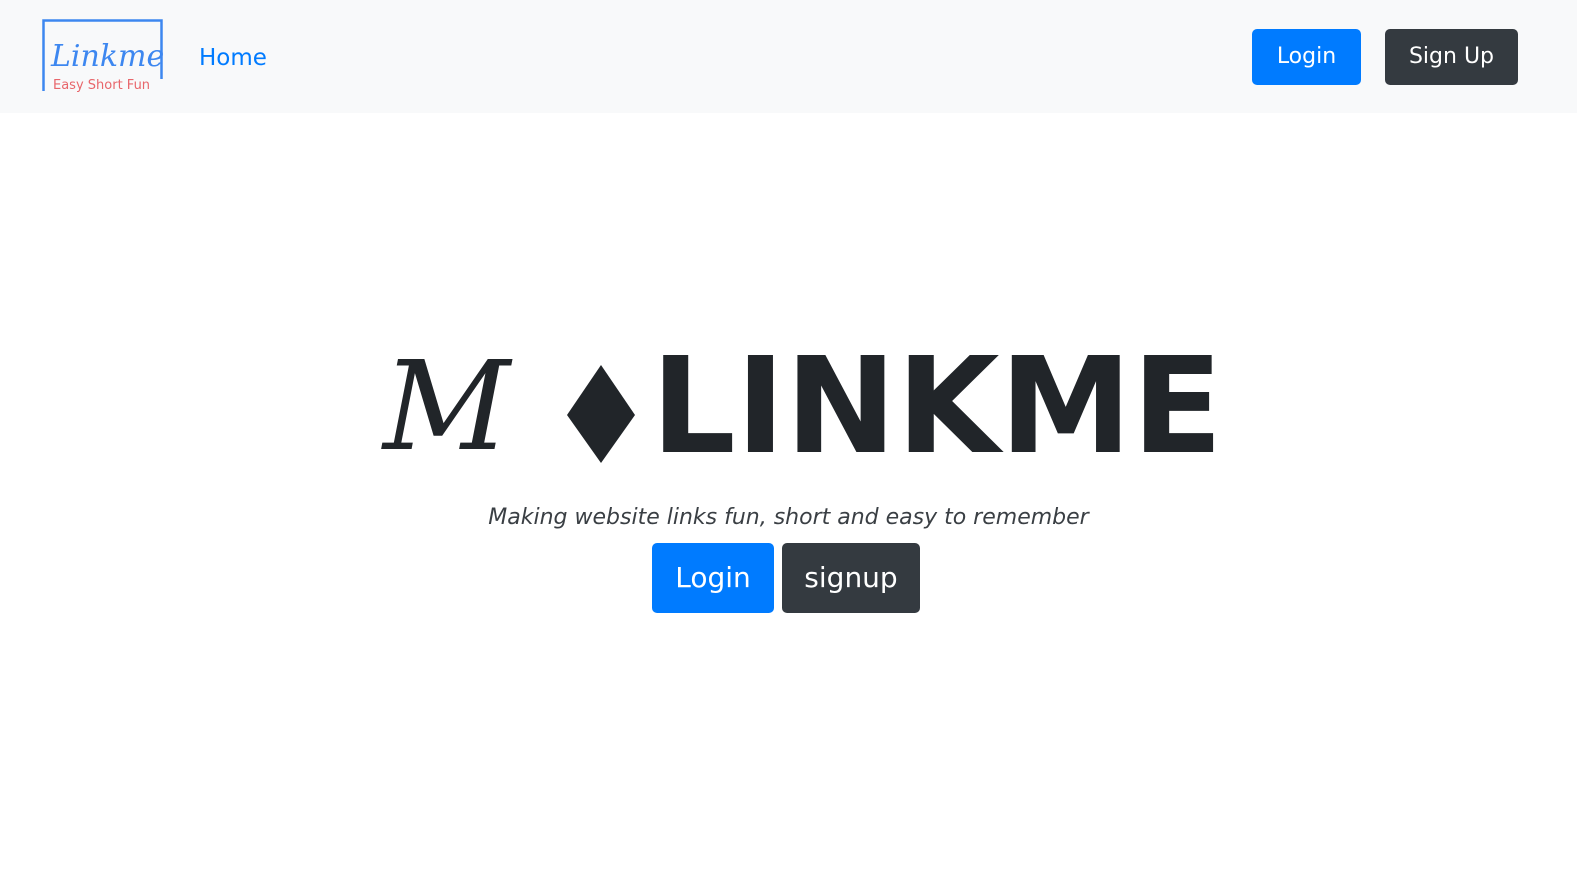  What do you see at coordinates (713, 578) in the screenshot?
I see `hero-login-button: Login` at bounding box center [713, 578].